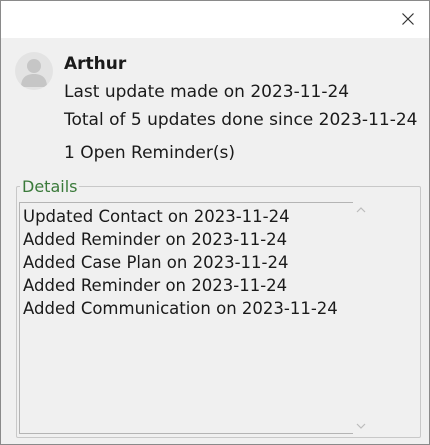  I want to click on list-item: Updated Contact on 2023-11-24, so click(180, 216).